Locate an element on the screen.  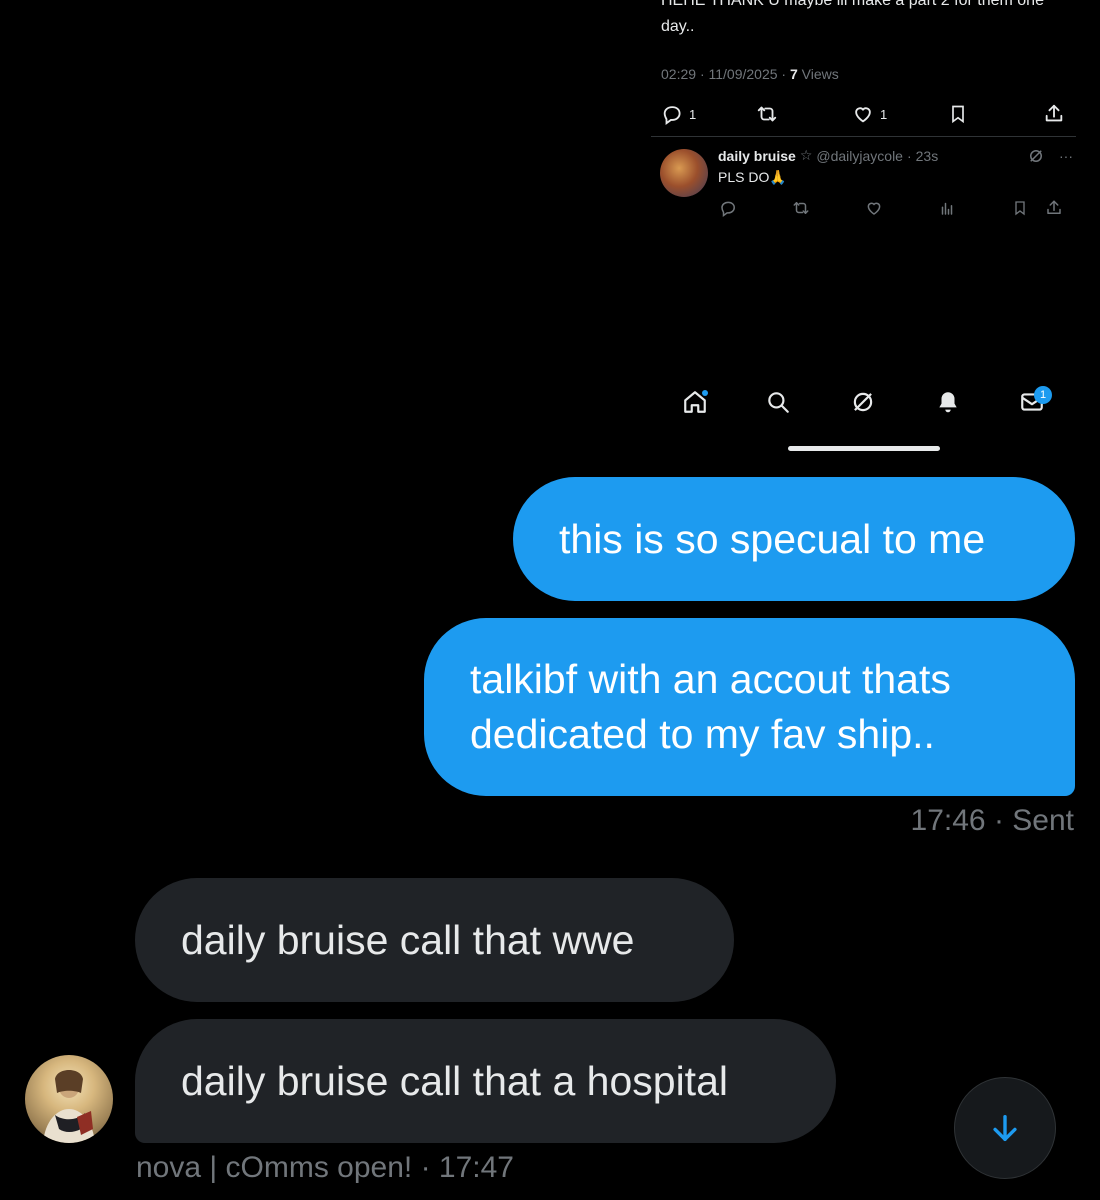
bell-icon is located at coordinates (948, 402).